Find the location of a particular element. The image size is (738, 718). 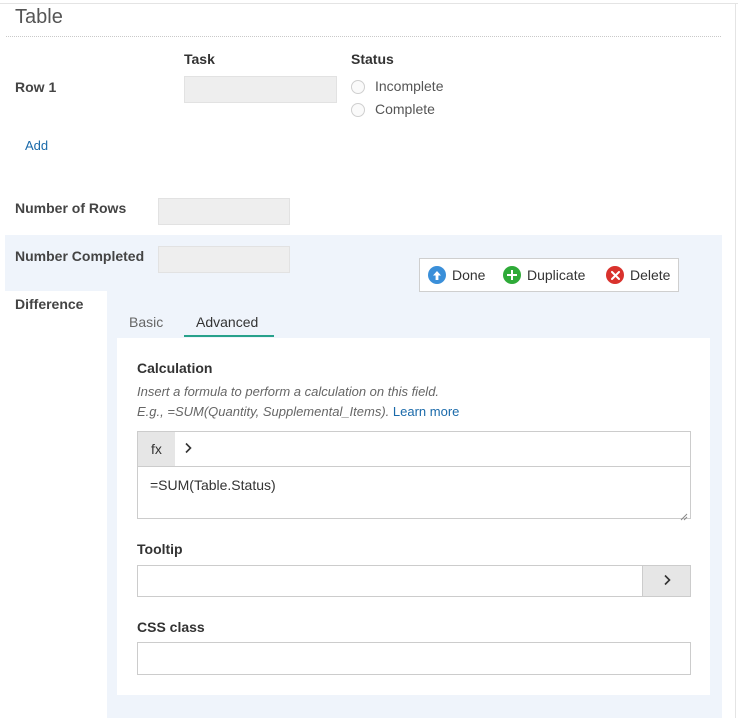

tooltip-title: Tooltip is located at coordinates (160, 549).